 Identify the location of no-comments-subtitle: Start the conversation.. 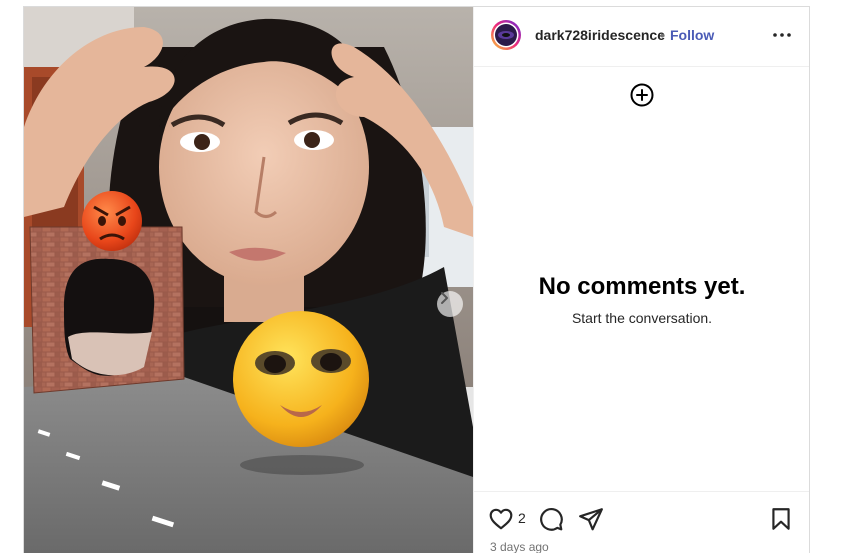
(642, 318).